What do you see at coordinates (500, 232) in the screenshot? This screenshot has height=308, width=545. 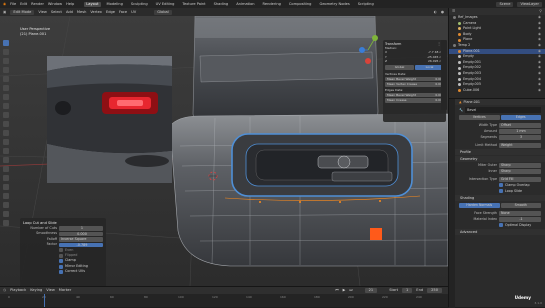 I see `advanced-section: Advanced` at bounding box center [500, 232].